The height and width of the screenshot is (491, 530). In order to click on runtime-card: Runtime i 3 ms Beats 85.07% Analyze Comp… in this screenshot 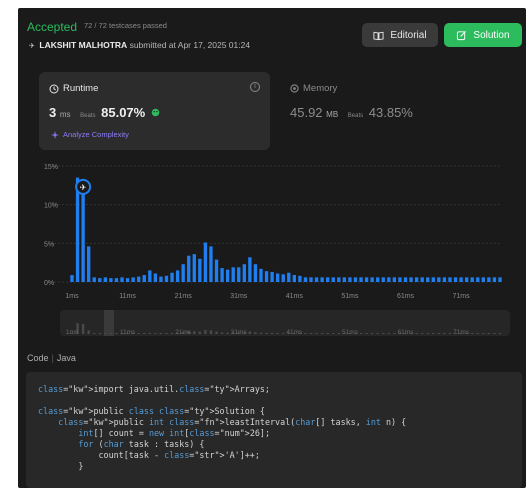, I will do `click(154, 111)`.